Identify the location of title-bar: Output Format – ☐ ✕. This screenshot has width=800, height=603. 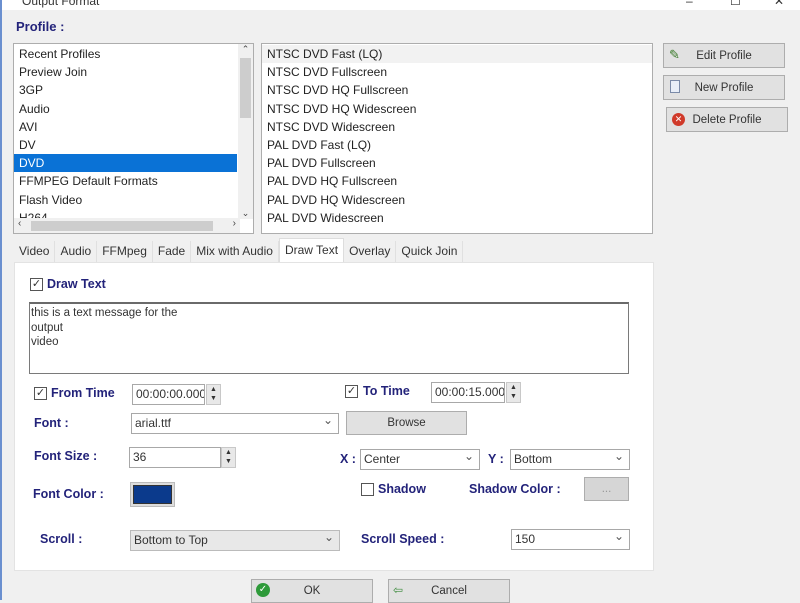
(400, 5).